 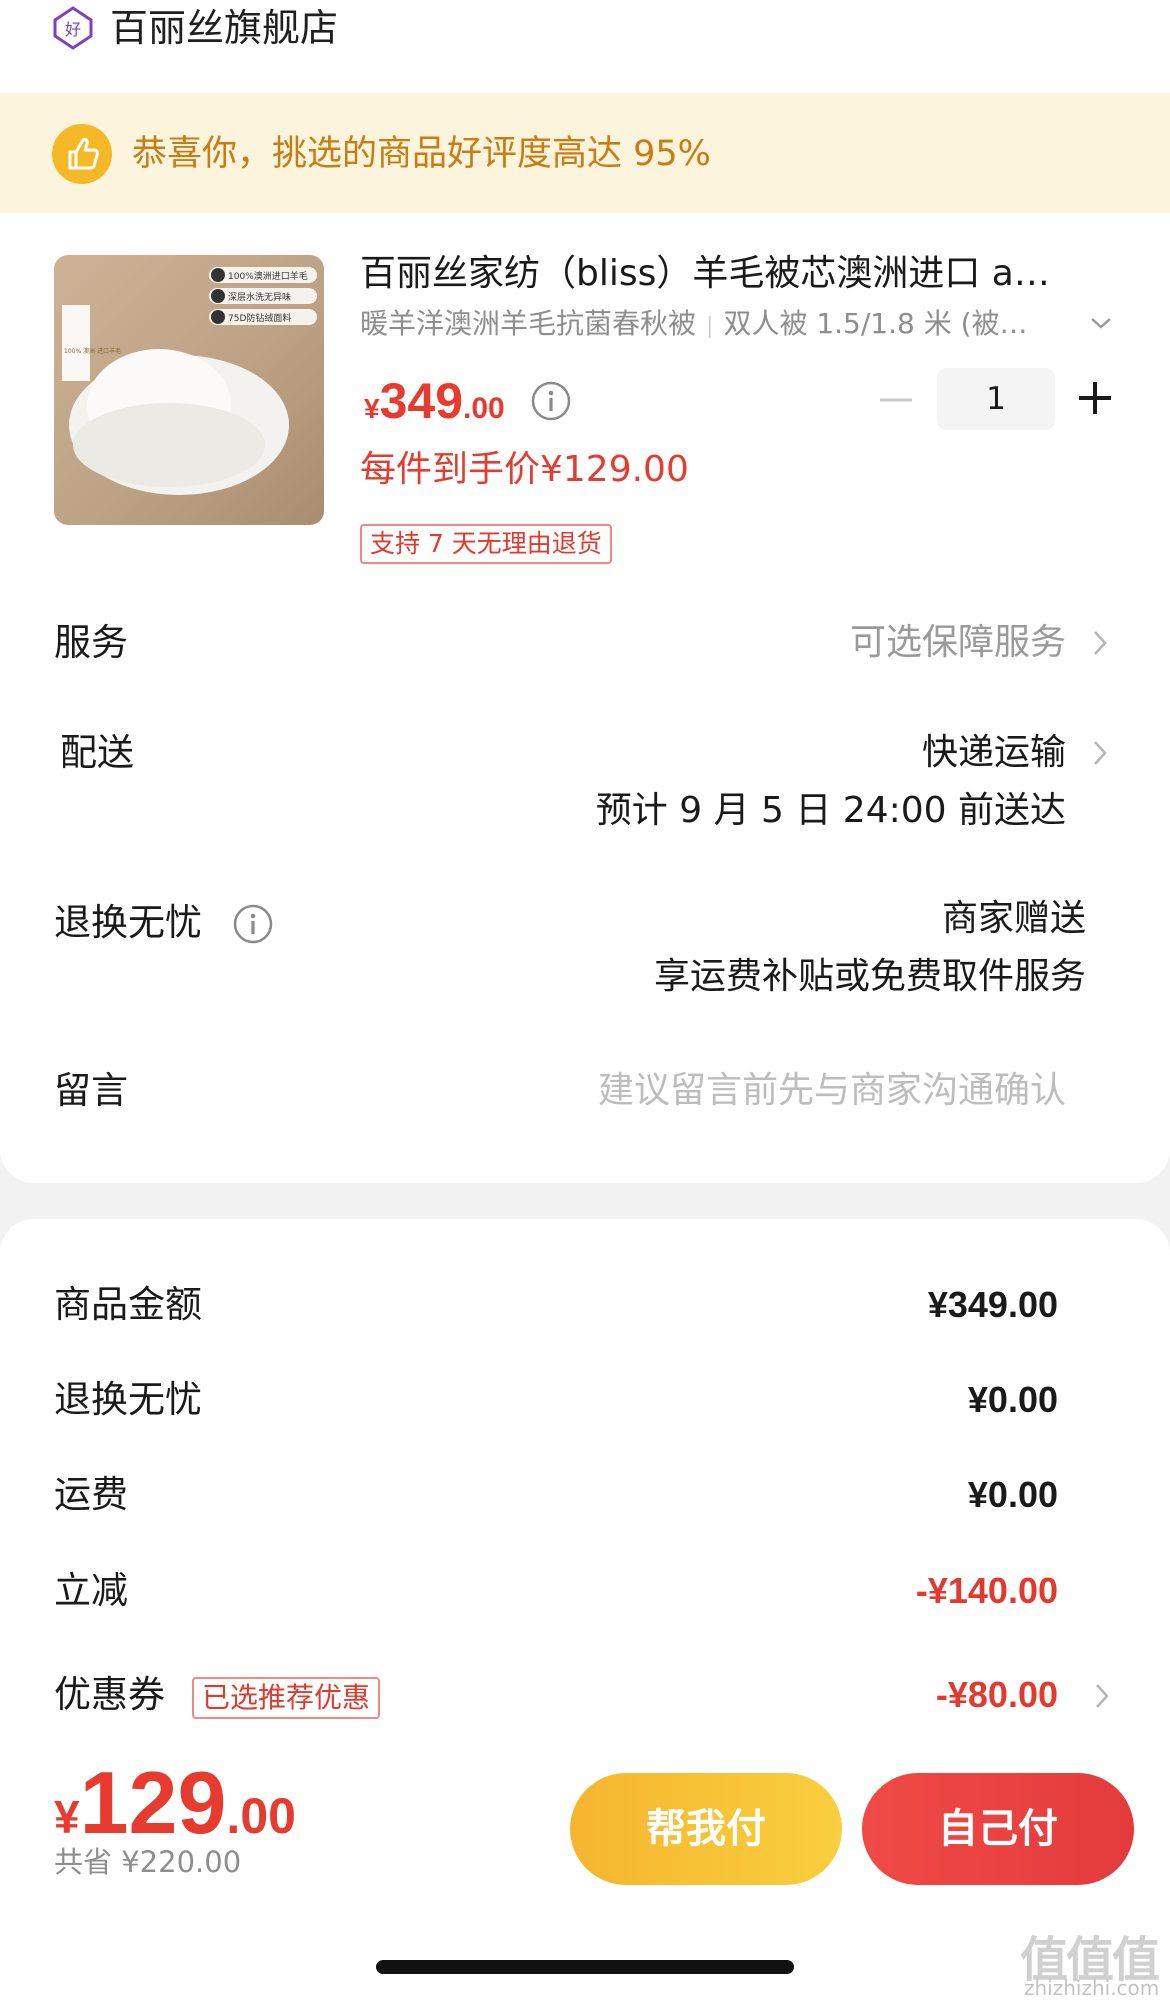 What do you see at coordinates (261, 1816) in the screenshot?
I see `total-dec: .00` at bounding box center [261, 1816].